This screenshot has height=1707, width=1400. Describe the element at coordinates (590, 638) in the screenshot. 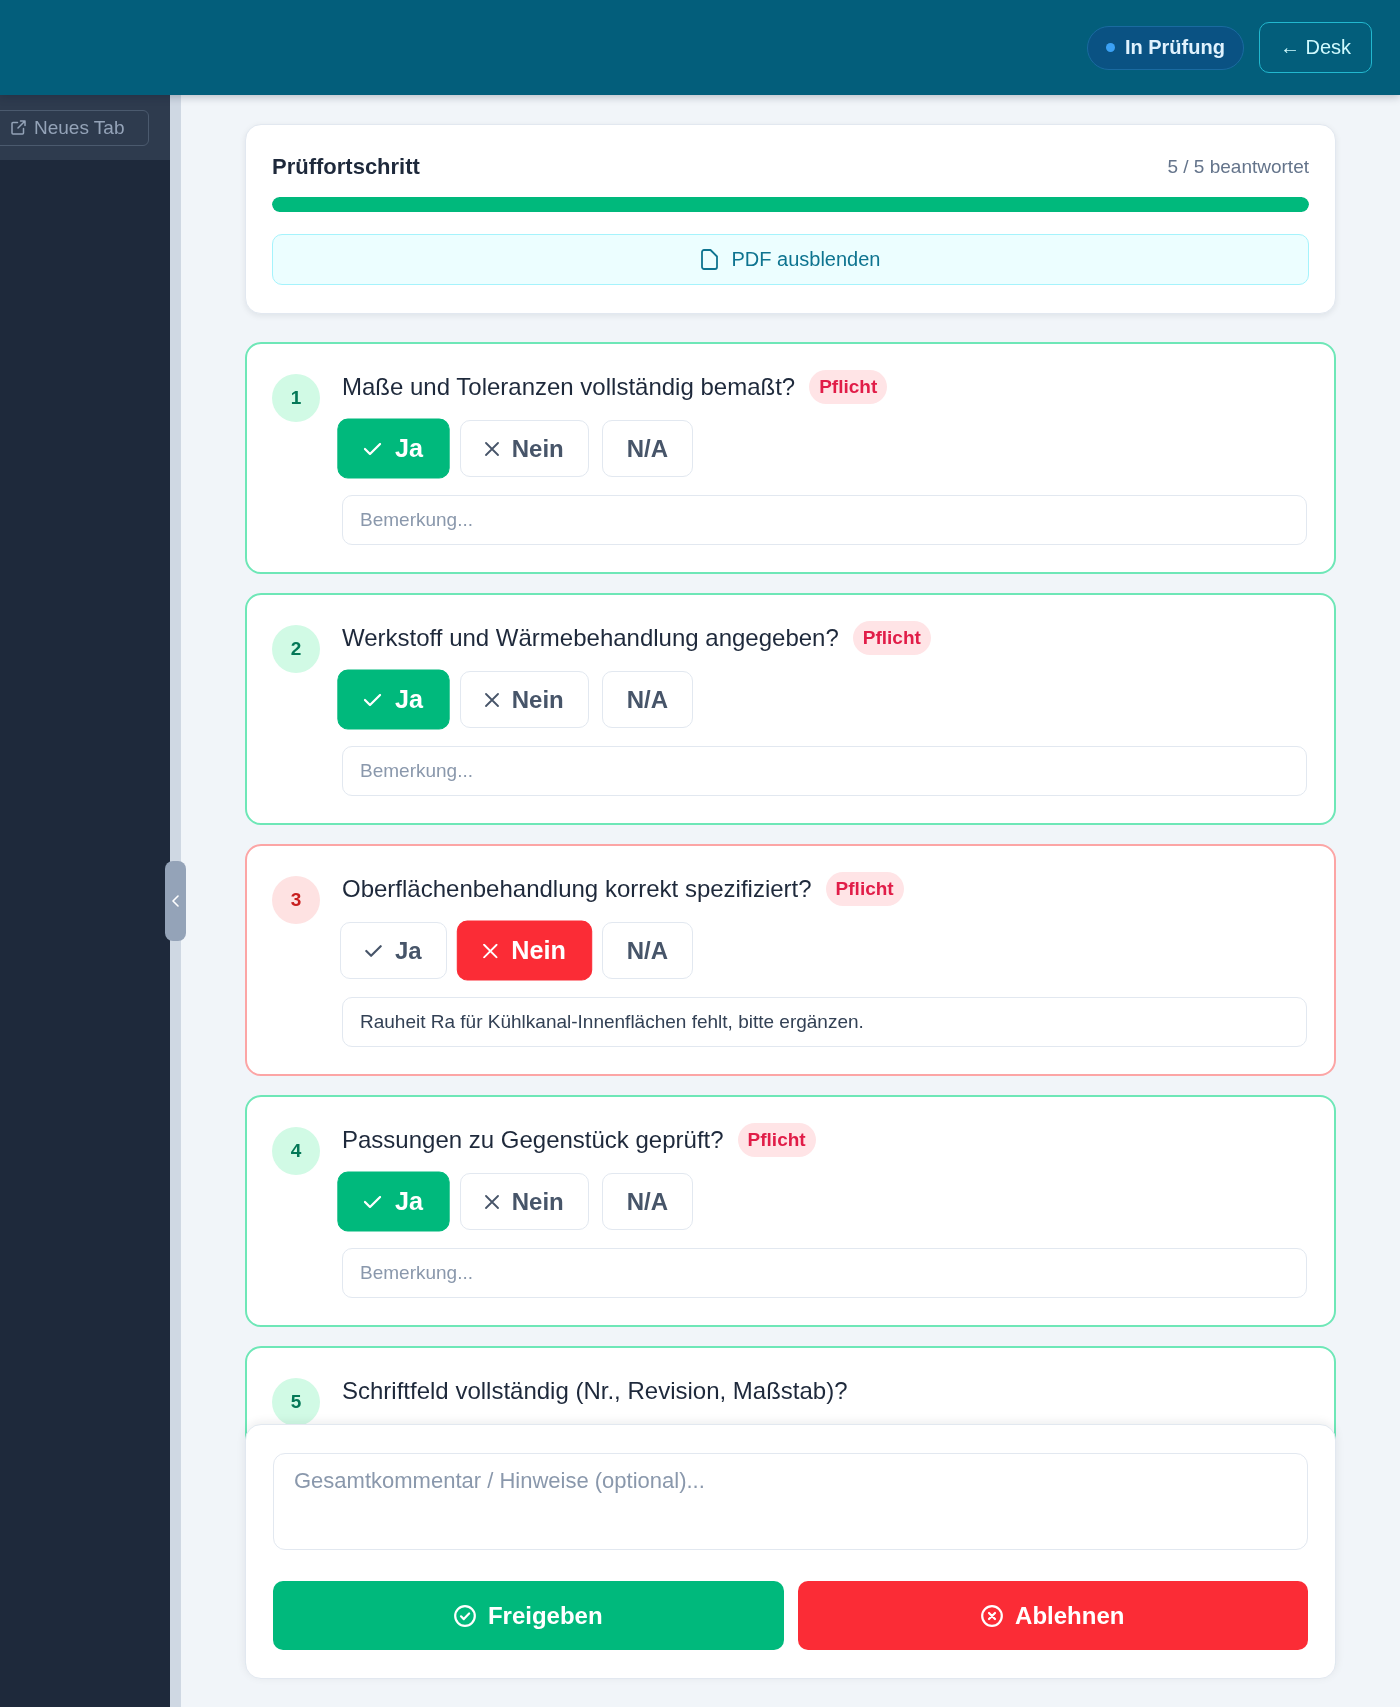

I see `question-text: Werkstoff und Wärmebehandlung angegeben?` at that location.